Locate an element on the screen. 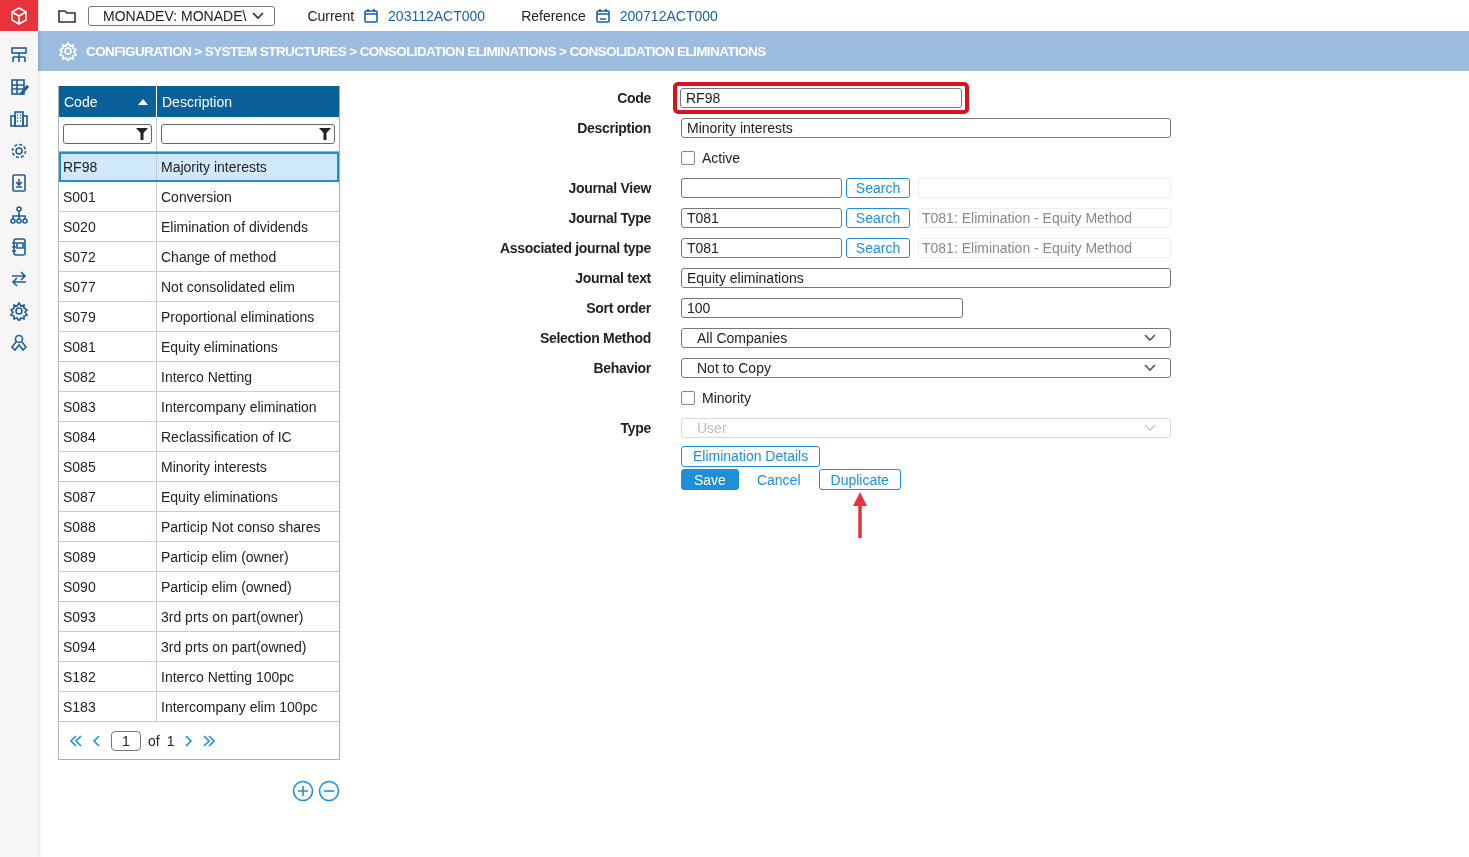 The width and height of the screenshot is (1469, 857). environment-dropdown: MONADEV: MONADE\ is located at coordinates (182, 15).